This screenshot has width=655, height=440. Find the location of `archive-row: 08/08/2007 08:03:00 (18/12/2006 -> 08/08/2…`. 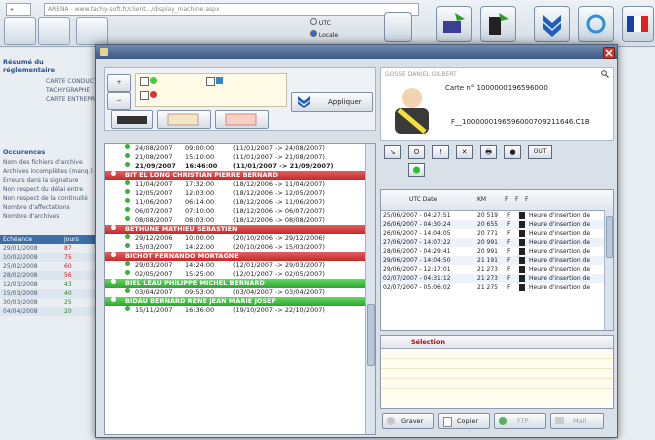

archive-row: 08/08/2007 08:03:00 (18/12/2006 -> 08/08/2… is located at coordinates (240, 220).